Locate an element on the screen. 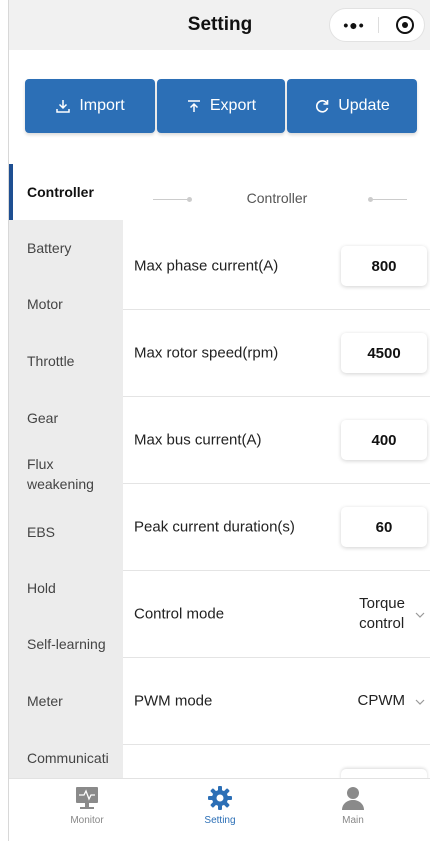 The width and height of the screenshot is (430, 841). section-title: Controller is located at coordinates (277, 198).